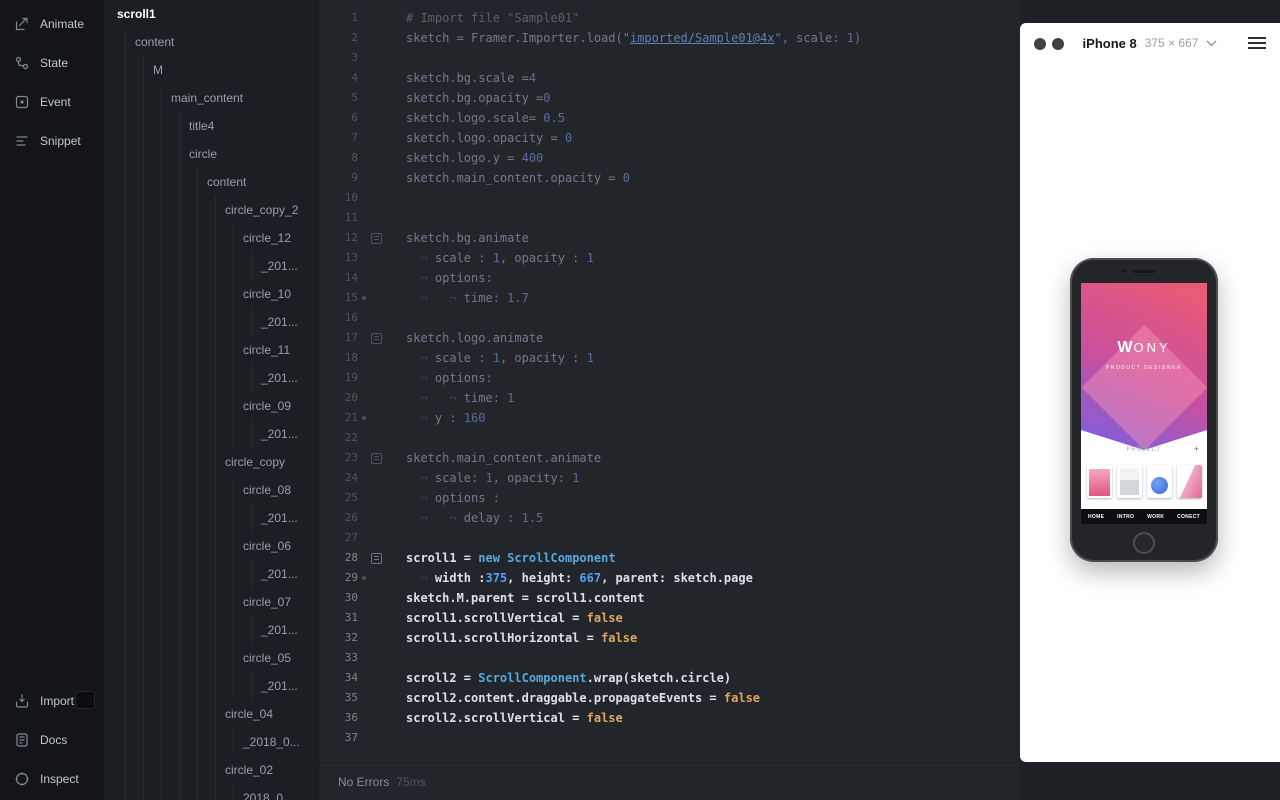  Describe the element at coordinates (62, 23) in the screenshot. I see `sidebar-item-label: Animate` at that location.